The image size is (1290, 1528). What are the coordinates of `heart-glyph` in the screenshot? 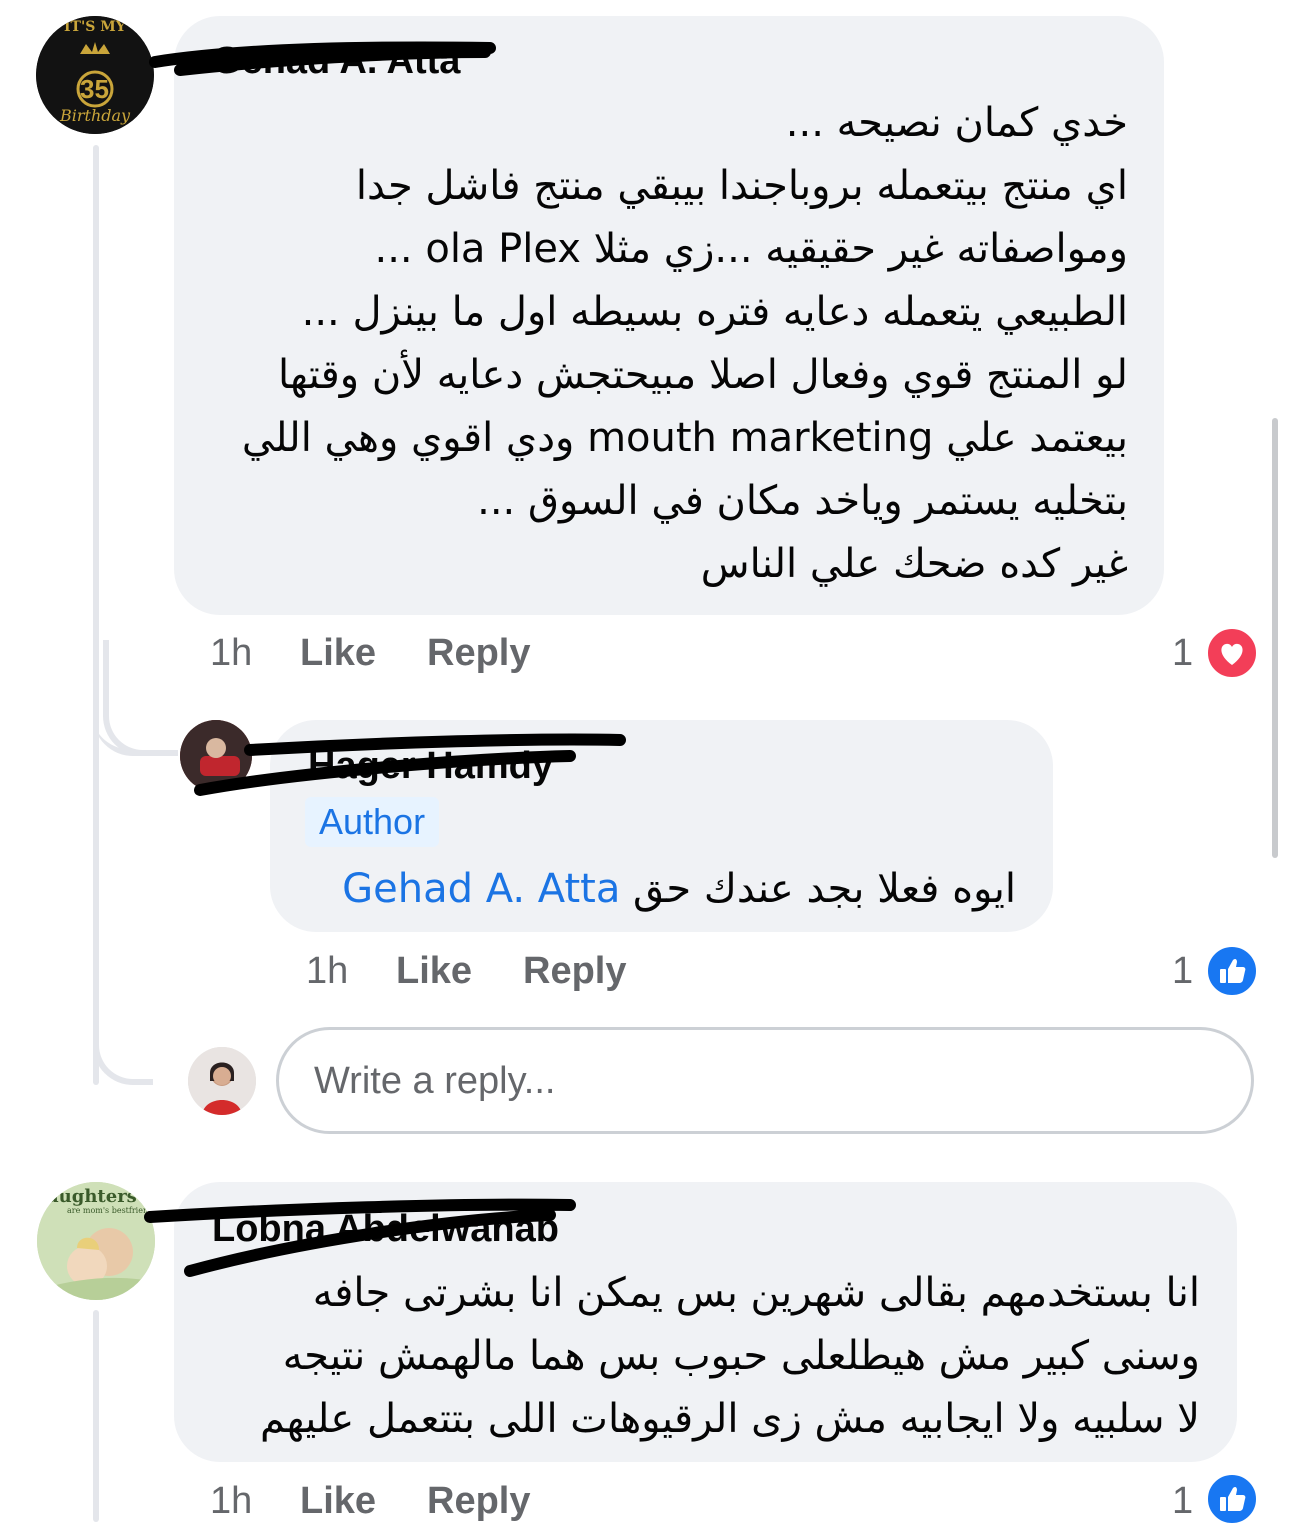 It's located at (1232, 654).